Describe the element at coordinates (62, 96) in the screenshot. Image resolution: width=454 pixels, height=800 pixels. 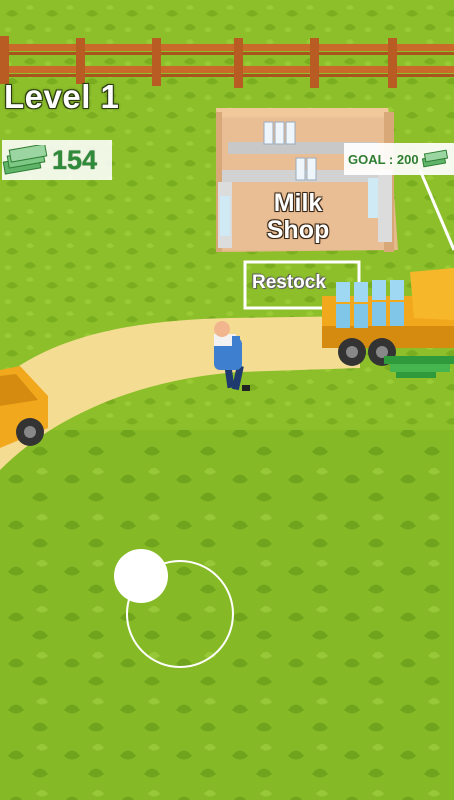
I see `level-label: Level 1` at that location.